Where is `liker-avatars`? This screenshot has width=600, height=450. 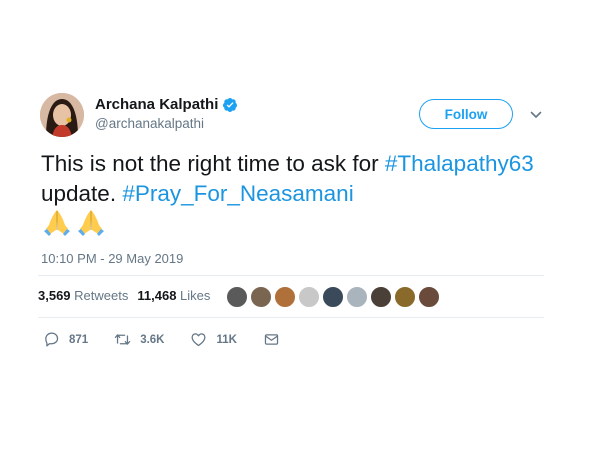 liker-avatars is located at coordinates (334, 297).